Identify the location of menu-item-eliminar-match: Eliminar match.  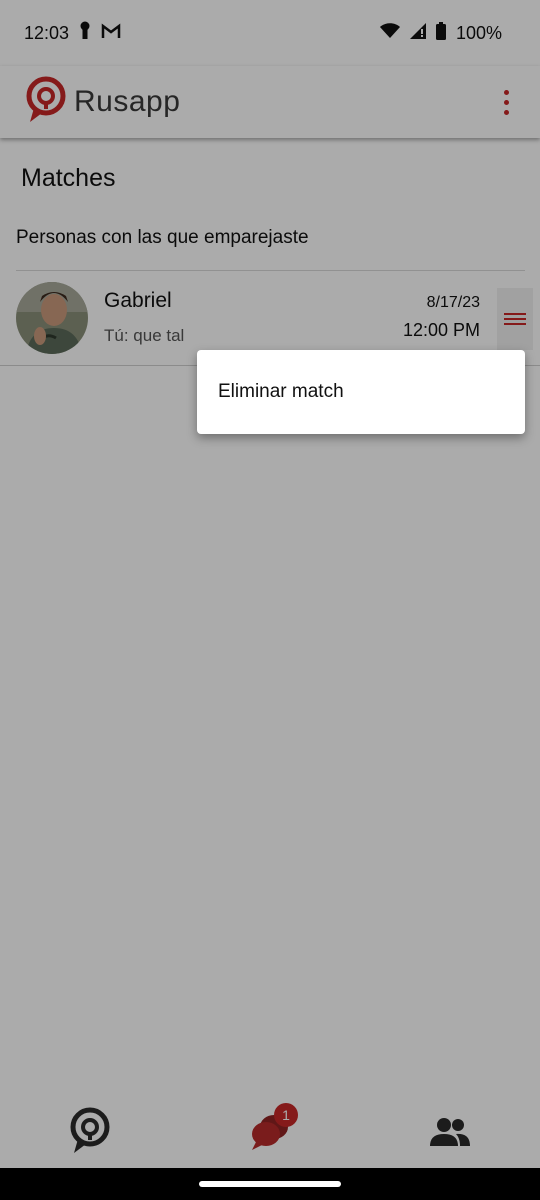
(281, 392).